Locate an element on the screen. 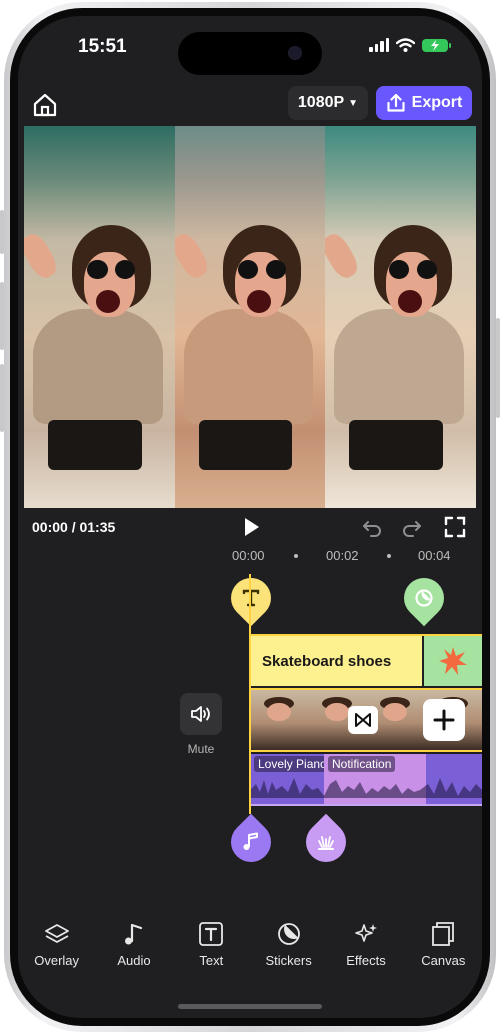 The width and height of the screenshot is (500, 1035). audio-track: Lovely Piano Notification is located at coordinates (366, 779).